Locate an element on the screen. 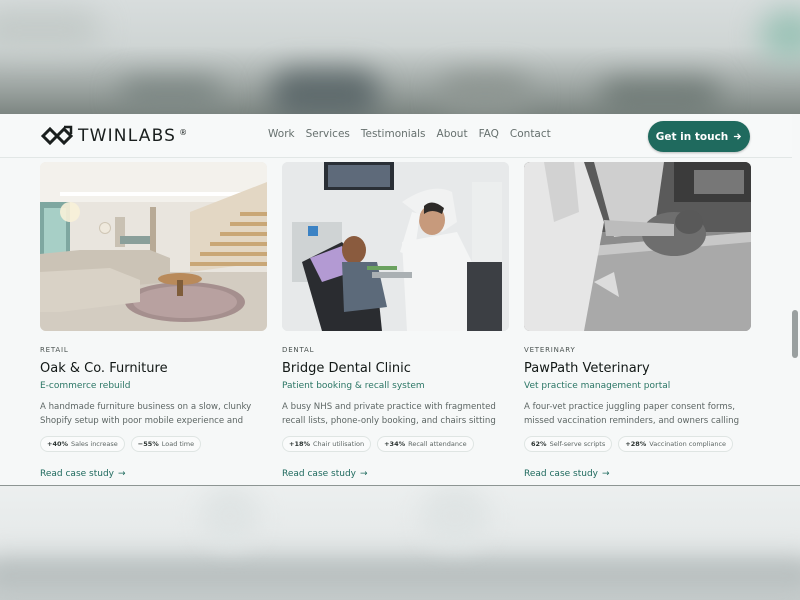 This screenshot has height=600, width=800. dental-clinic-photo is located at coordinates (395, 246).